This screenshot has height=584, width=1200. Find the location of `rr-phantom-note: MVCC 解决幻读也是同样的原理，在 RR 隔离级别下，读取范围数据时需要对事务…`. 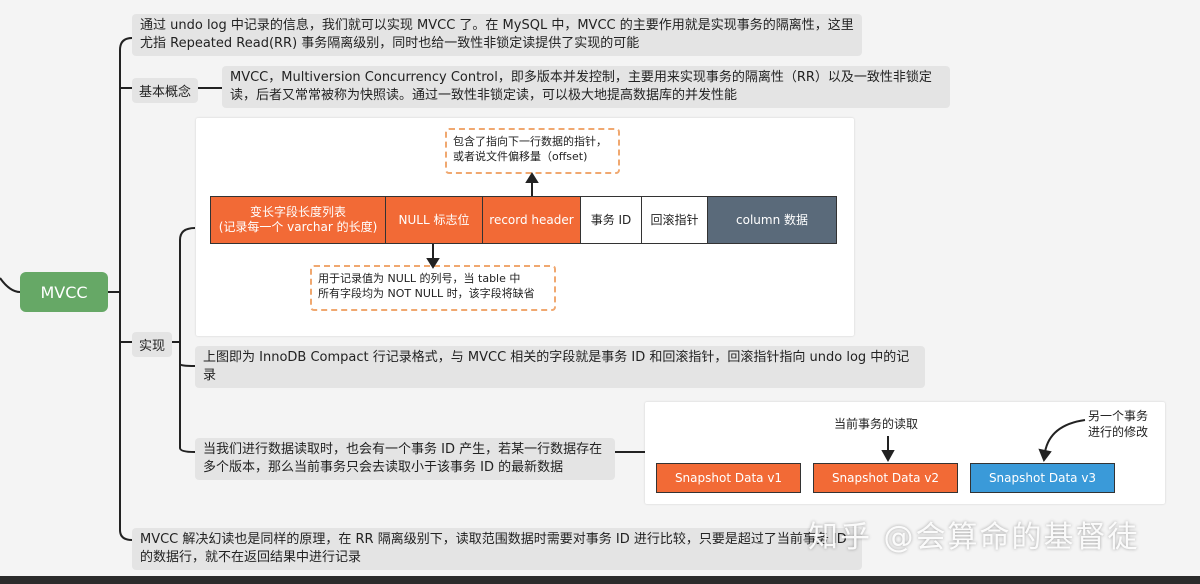

rr-phantom-note: MVCC 解决幻读也是同样的原理，在 RR 隔离级别下，读取范围数据时需要对事务… is located at coordinates (497, 549).